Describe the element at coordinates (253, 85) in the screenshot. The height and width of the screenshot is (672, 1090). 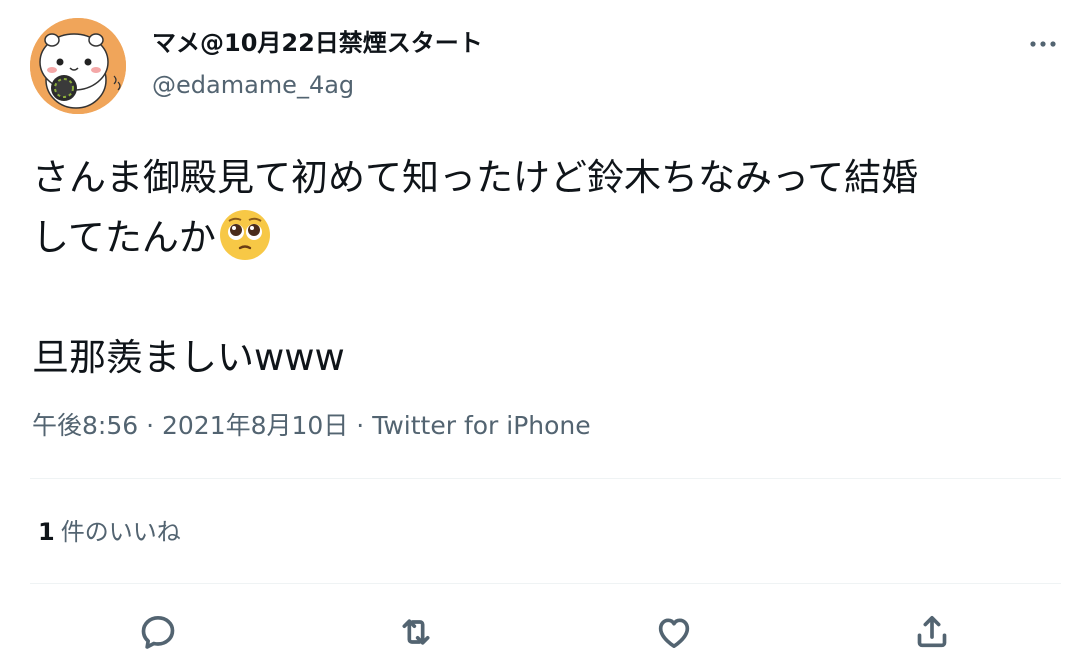
I see `user-handle: @edamame_4ag` at that location.